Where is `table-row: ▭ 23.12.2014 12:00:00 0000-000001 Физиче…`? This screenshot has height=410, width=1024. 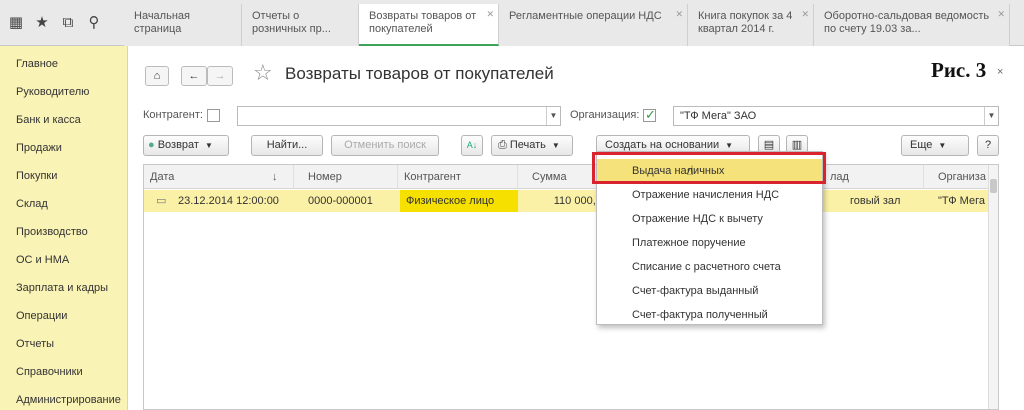 table-row: ▭ 23.12.2014 12:00:00 0000-000001 Физиче… is located at coordinates (567, 201).